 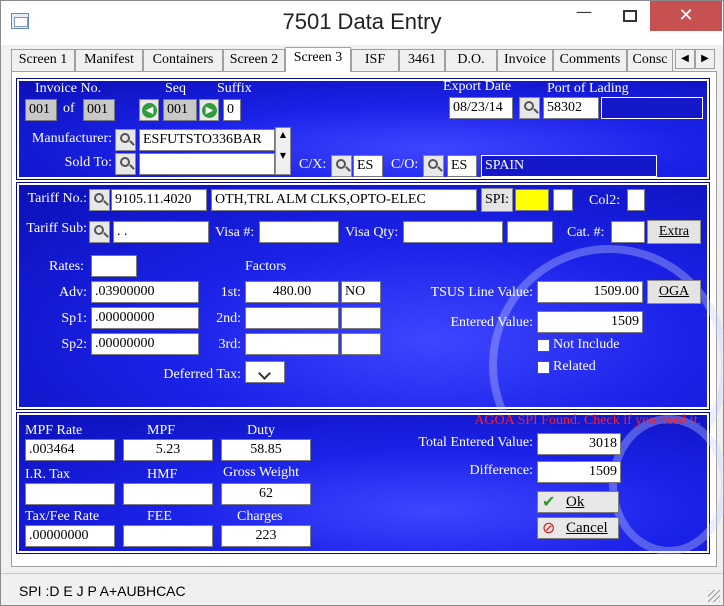 What do you see at coordinates (433, 166) in the screenshot?
I see `co-search-button` at bounding box center [433, 166].